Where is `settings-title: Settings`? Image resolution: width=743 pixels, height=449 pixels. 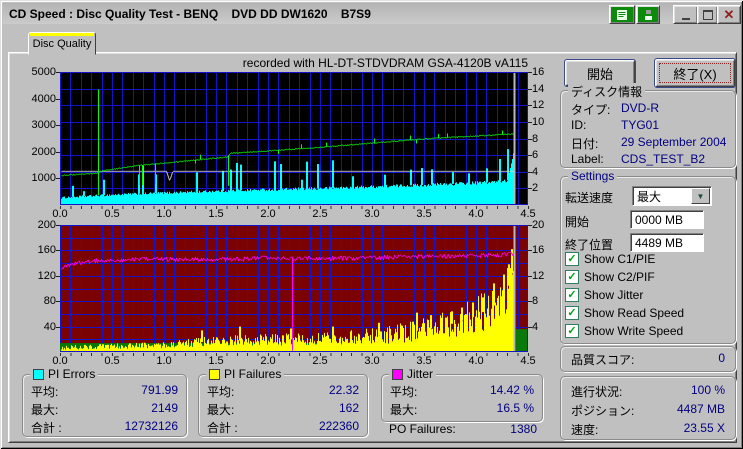
settings-title: Settings is located at coordinates (593, 176).